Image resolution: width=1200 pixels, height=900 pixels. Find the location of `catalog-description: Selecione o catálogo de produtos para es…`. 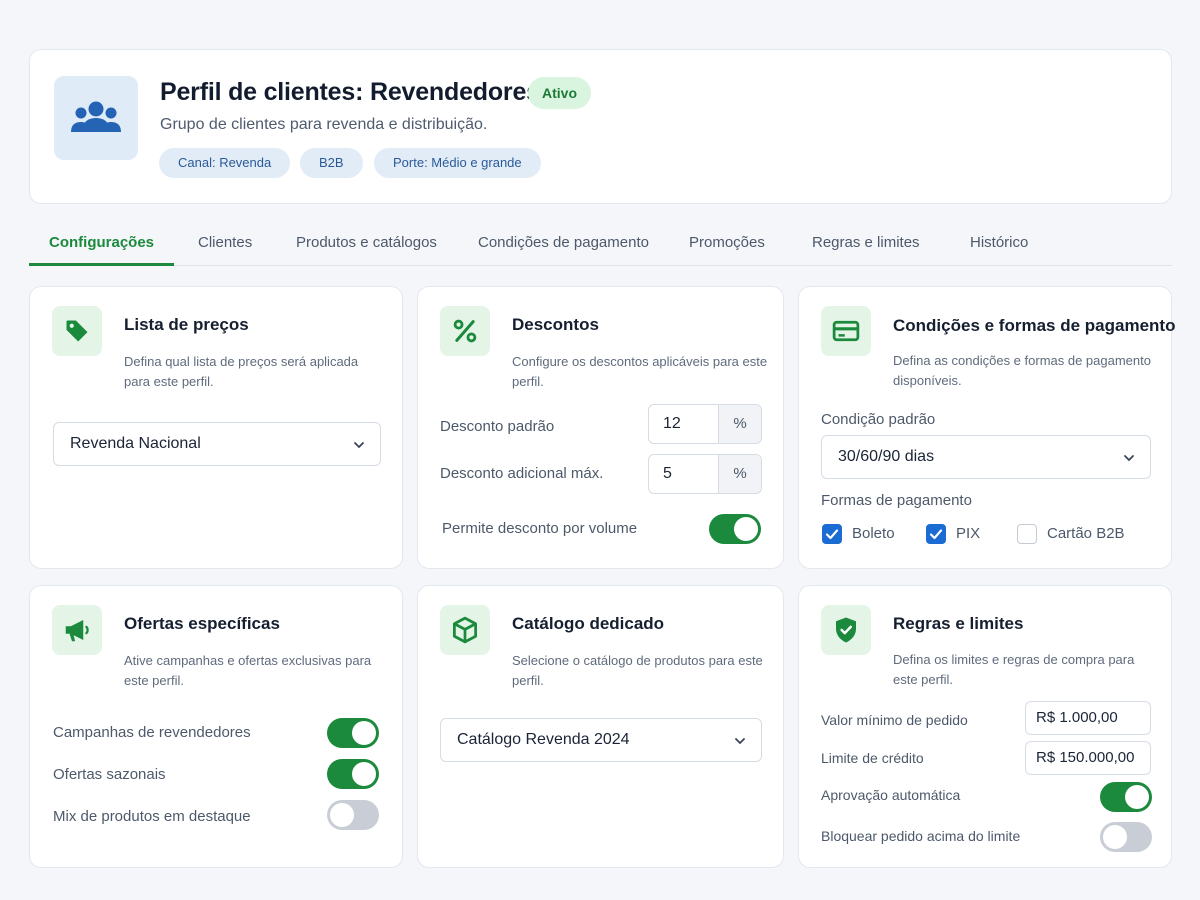

catalog-description: Selecione o catálogo de produtos para es… is located at coordinates (637, 670).